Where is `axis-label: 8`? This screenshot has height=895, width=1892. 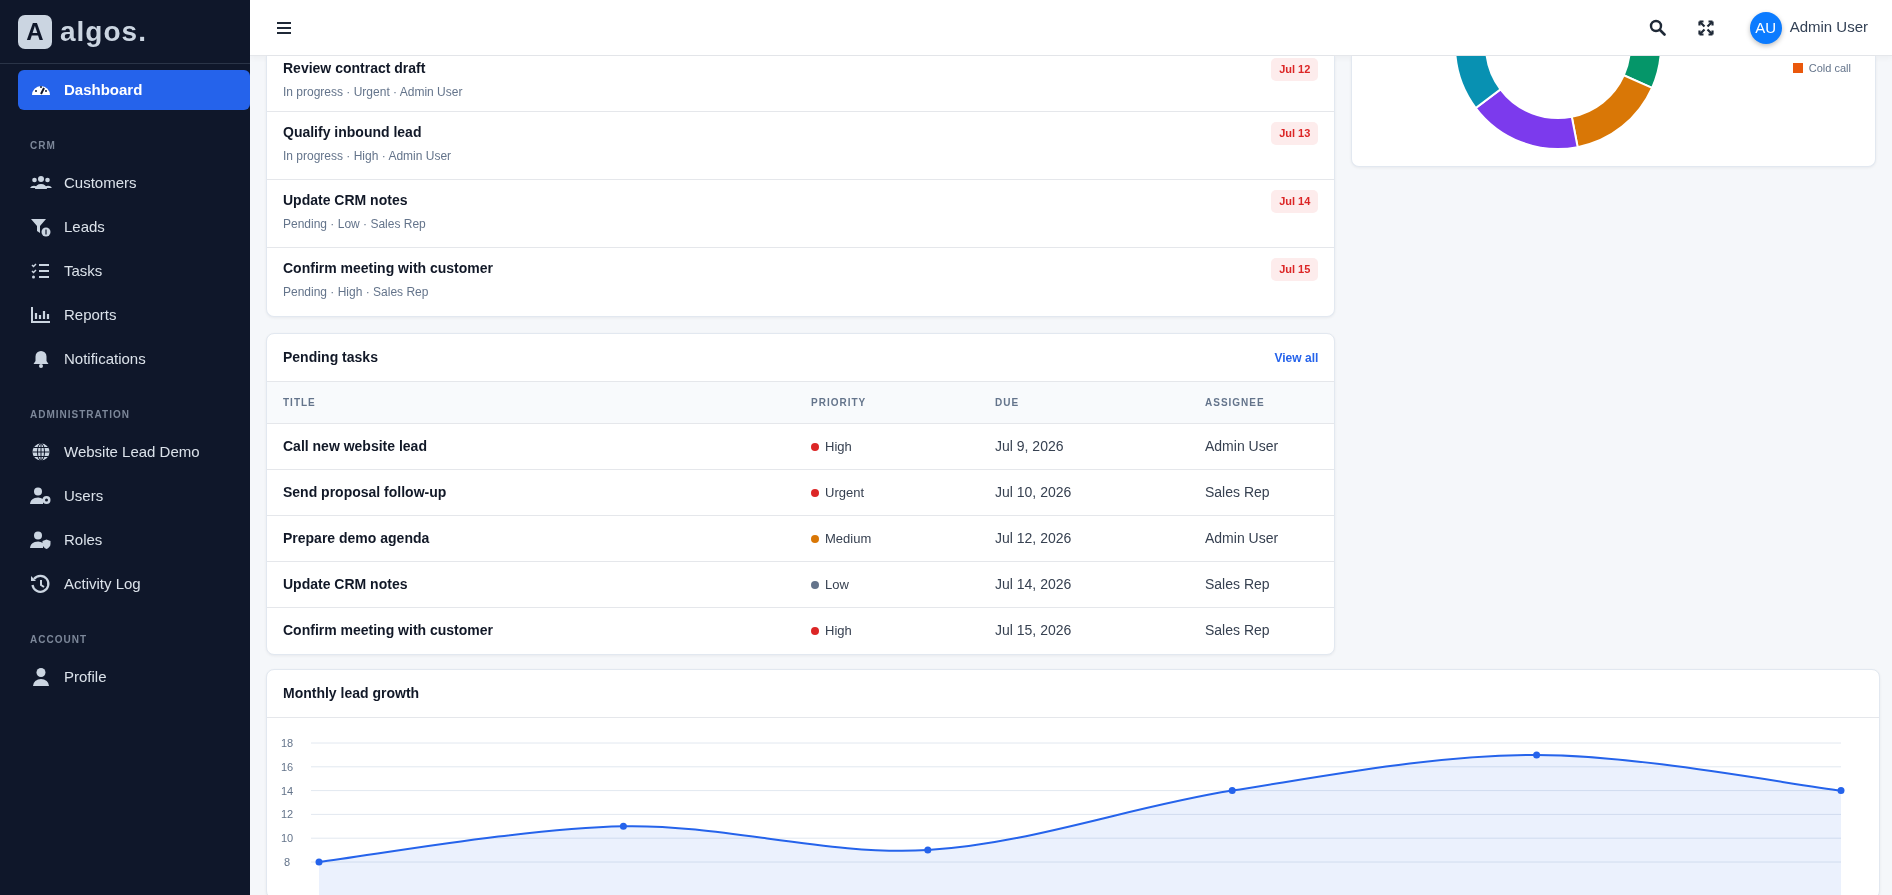 axis-label: 8 is located at coordinates (287, 861).